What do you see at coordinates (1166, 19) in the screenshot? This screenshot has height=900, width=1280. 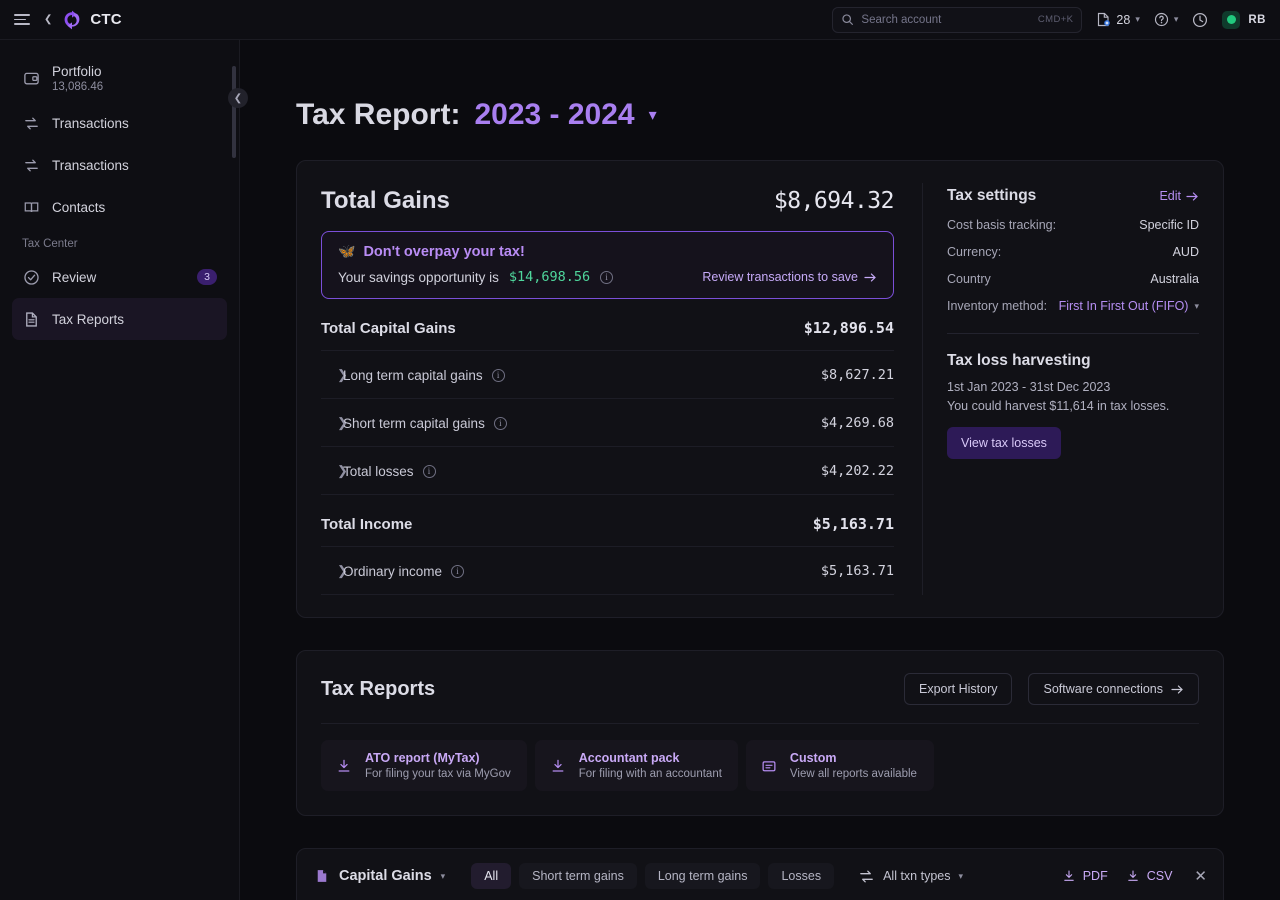 I see `help-button: ▾` at bounding box center [1166, 19].